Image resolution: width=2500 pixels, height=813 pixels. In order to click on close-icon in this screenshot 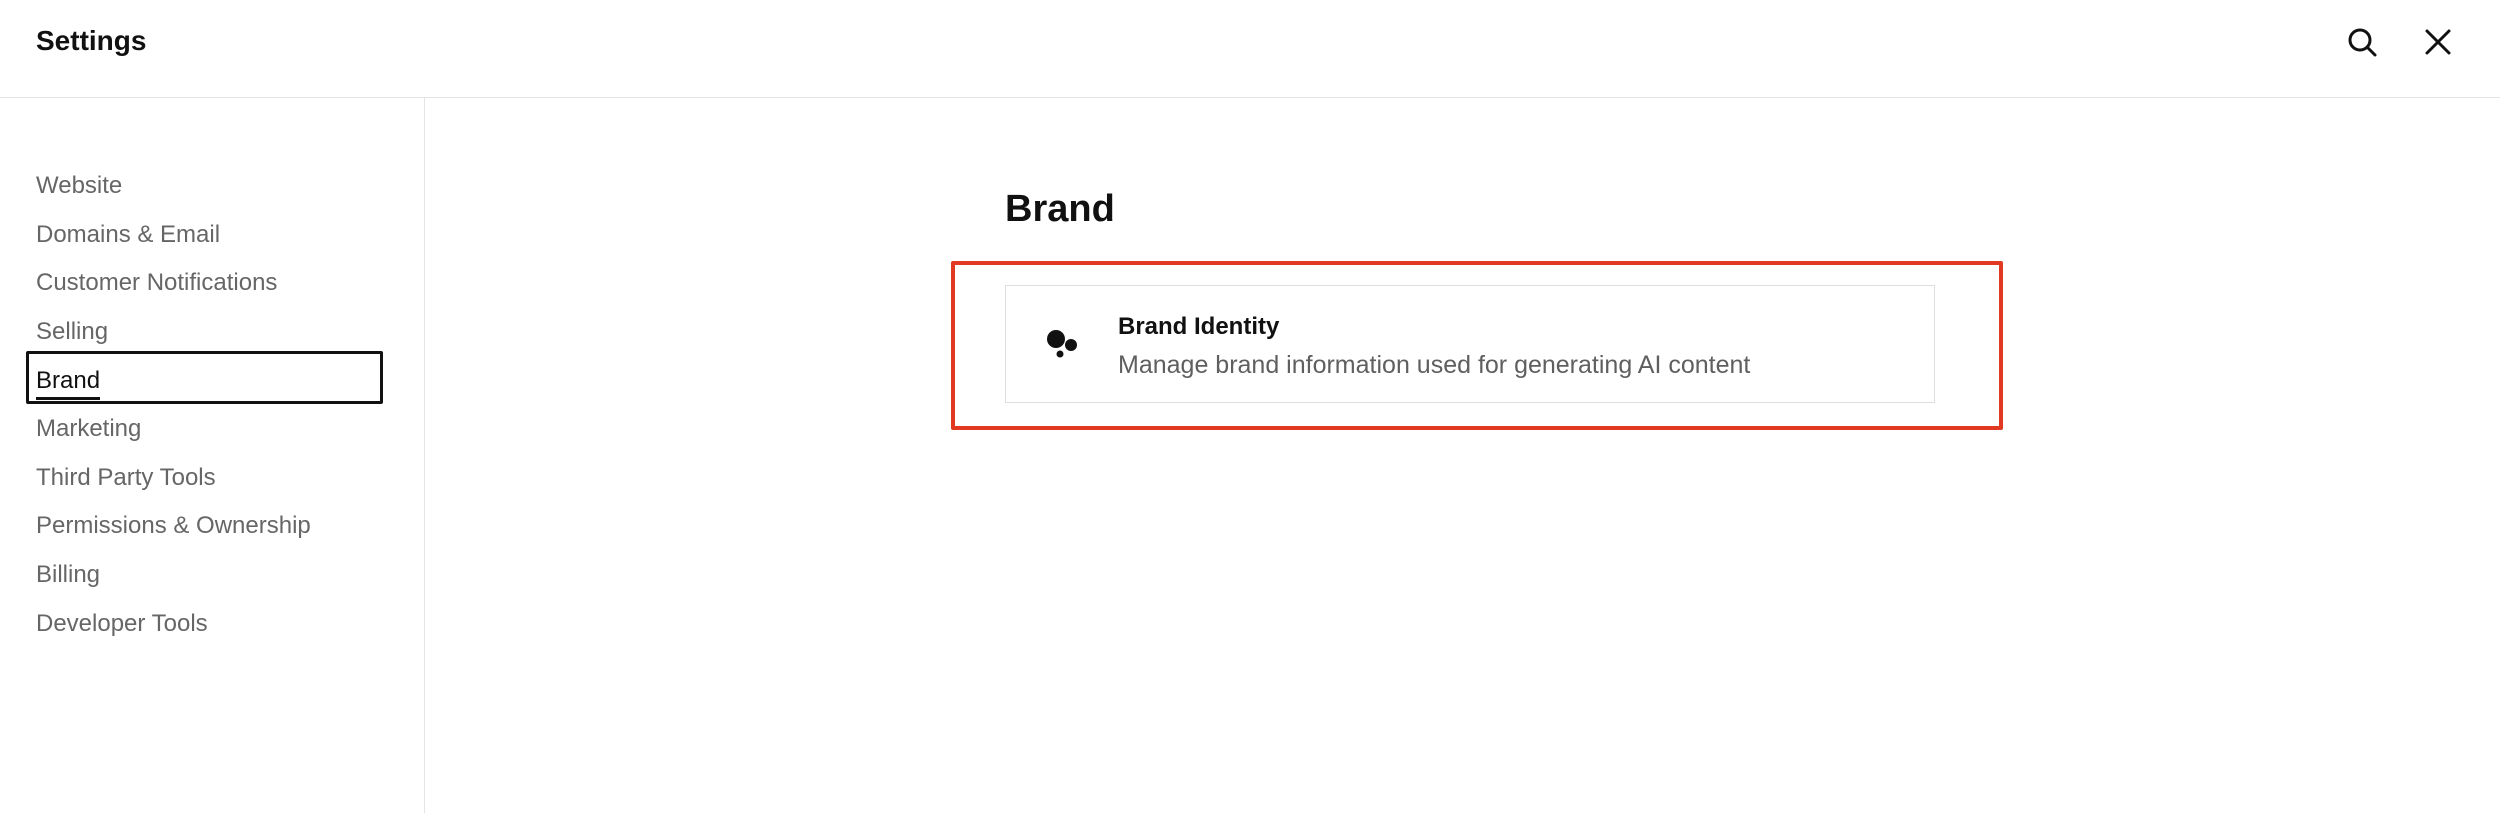, I will do `click(2438, 42)`.